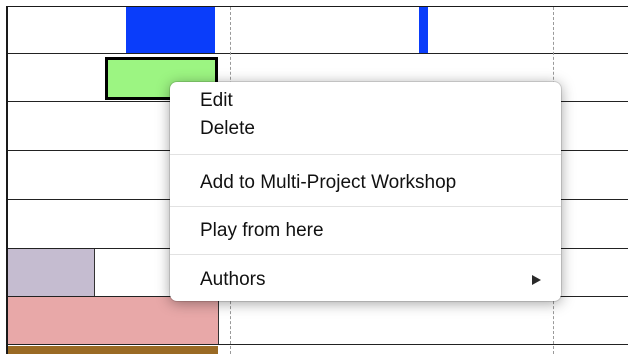 This screenshot has width=628, height=354. I want to click on menu-item-play-from-here: Play from here, so click(365, 231).